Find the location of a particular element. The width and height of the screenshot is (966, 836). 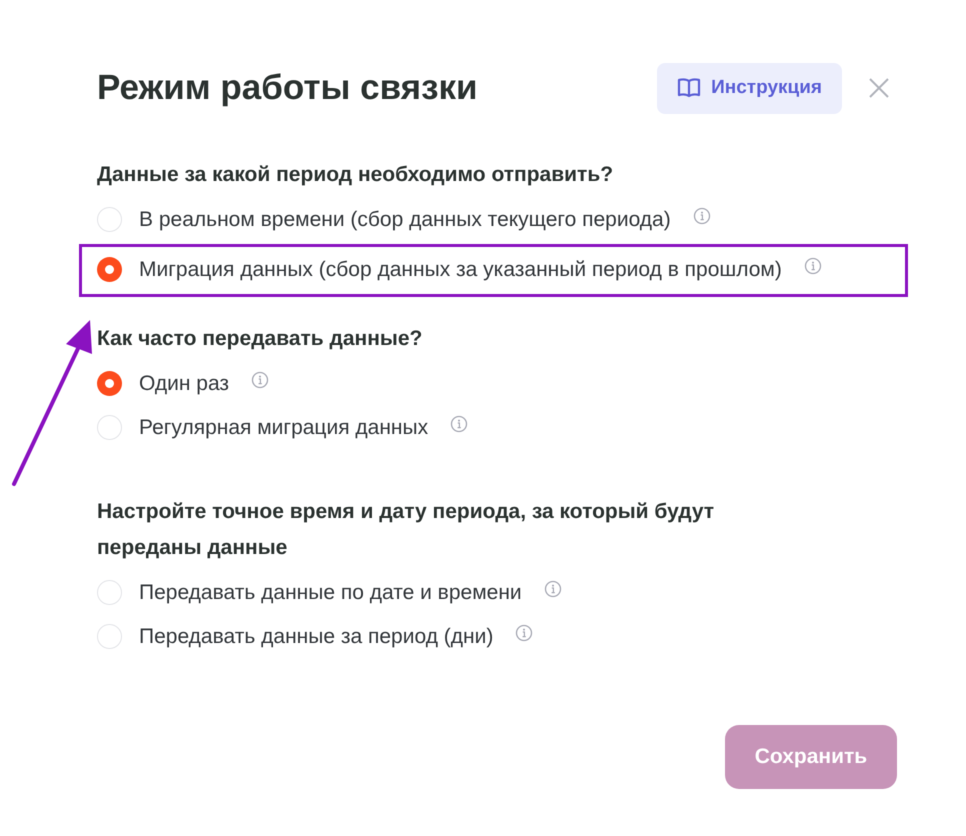

option-label: Один раз is located at coordinates (184, 383).